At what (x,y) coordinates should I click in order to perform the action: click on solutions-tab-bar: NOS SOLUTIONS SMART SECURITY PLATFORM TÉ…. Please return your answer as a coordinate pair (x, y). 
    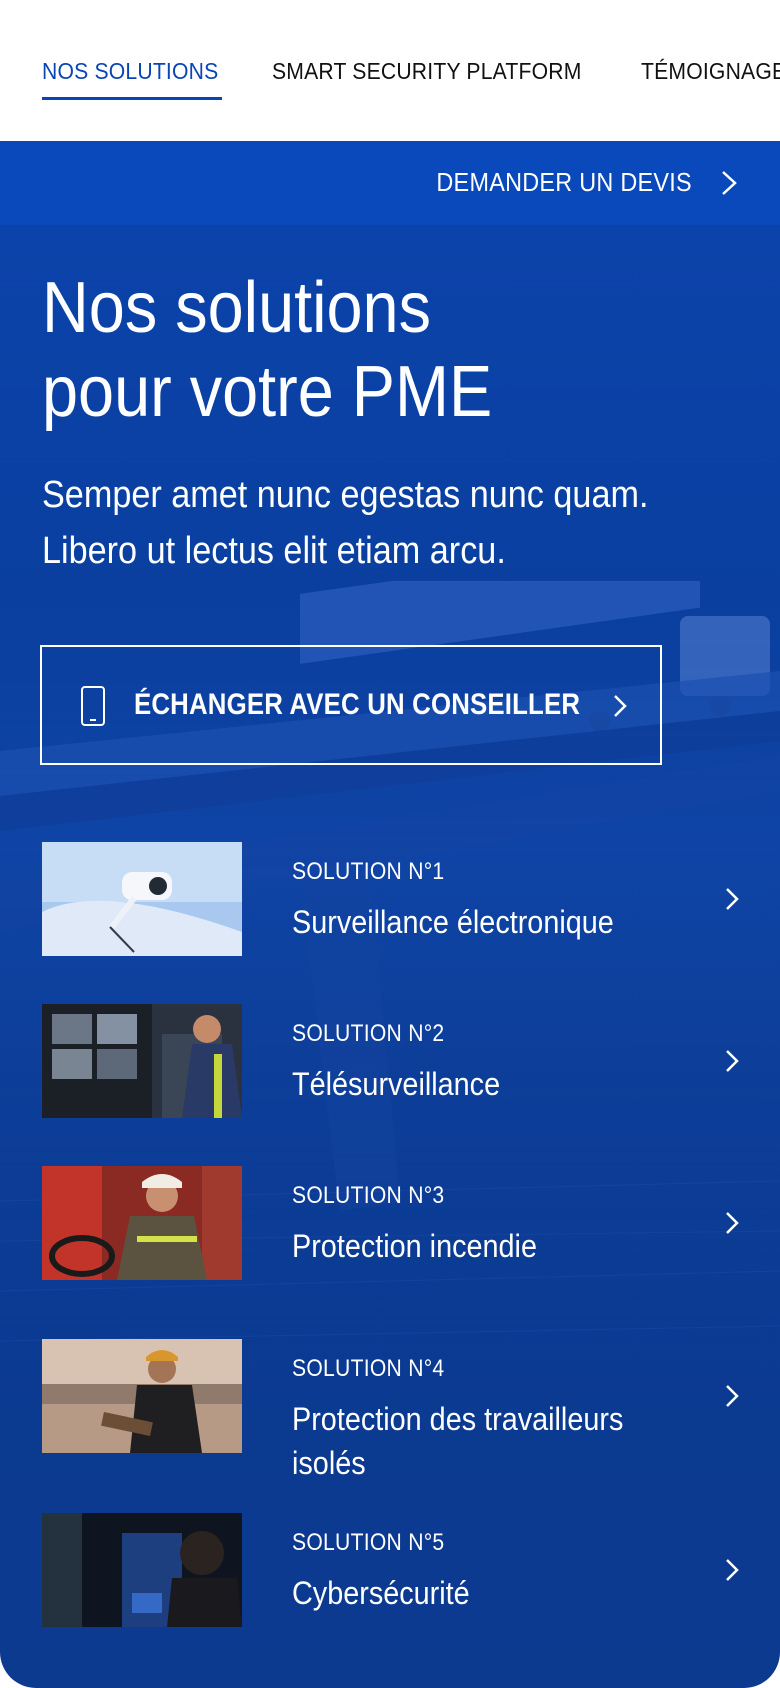
    Looking at the image, I should click on (390, 70).